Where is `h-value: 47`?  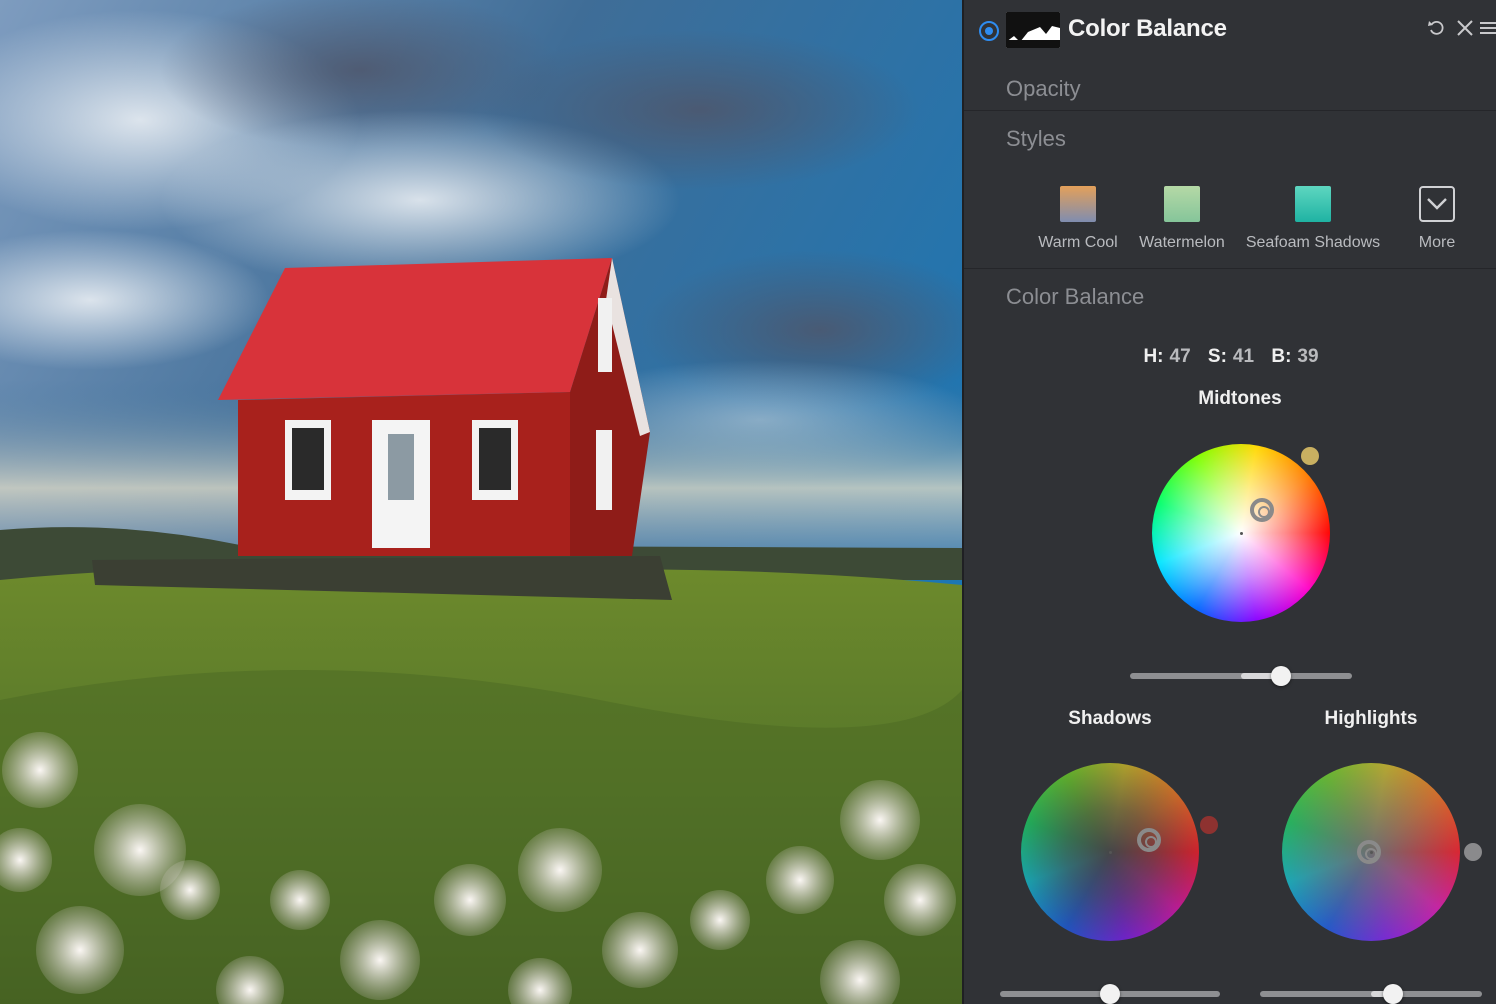 h-value: 47 is located at coordinates (1180, 356).